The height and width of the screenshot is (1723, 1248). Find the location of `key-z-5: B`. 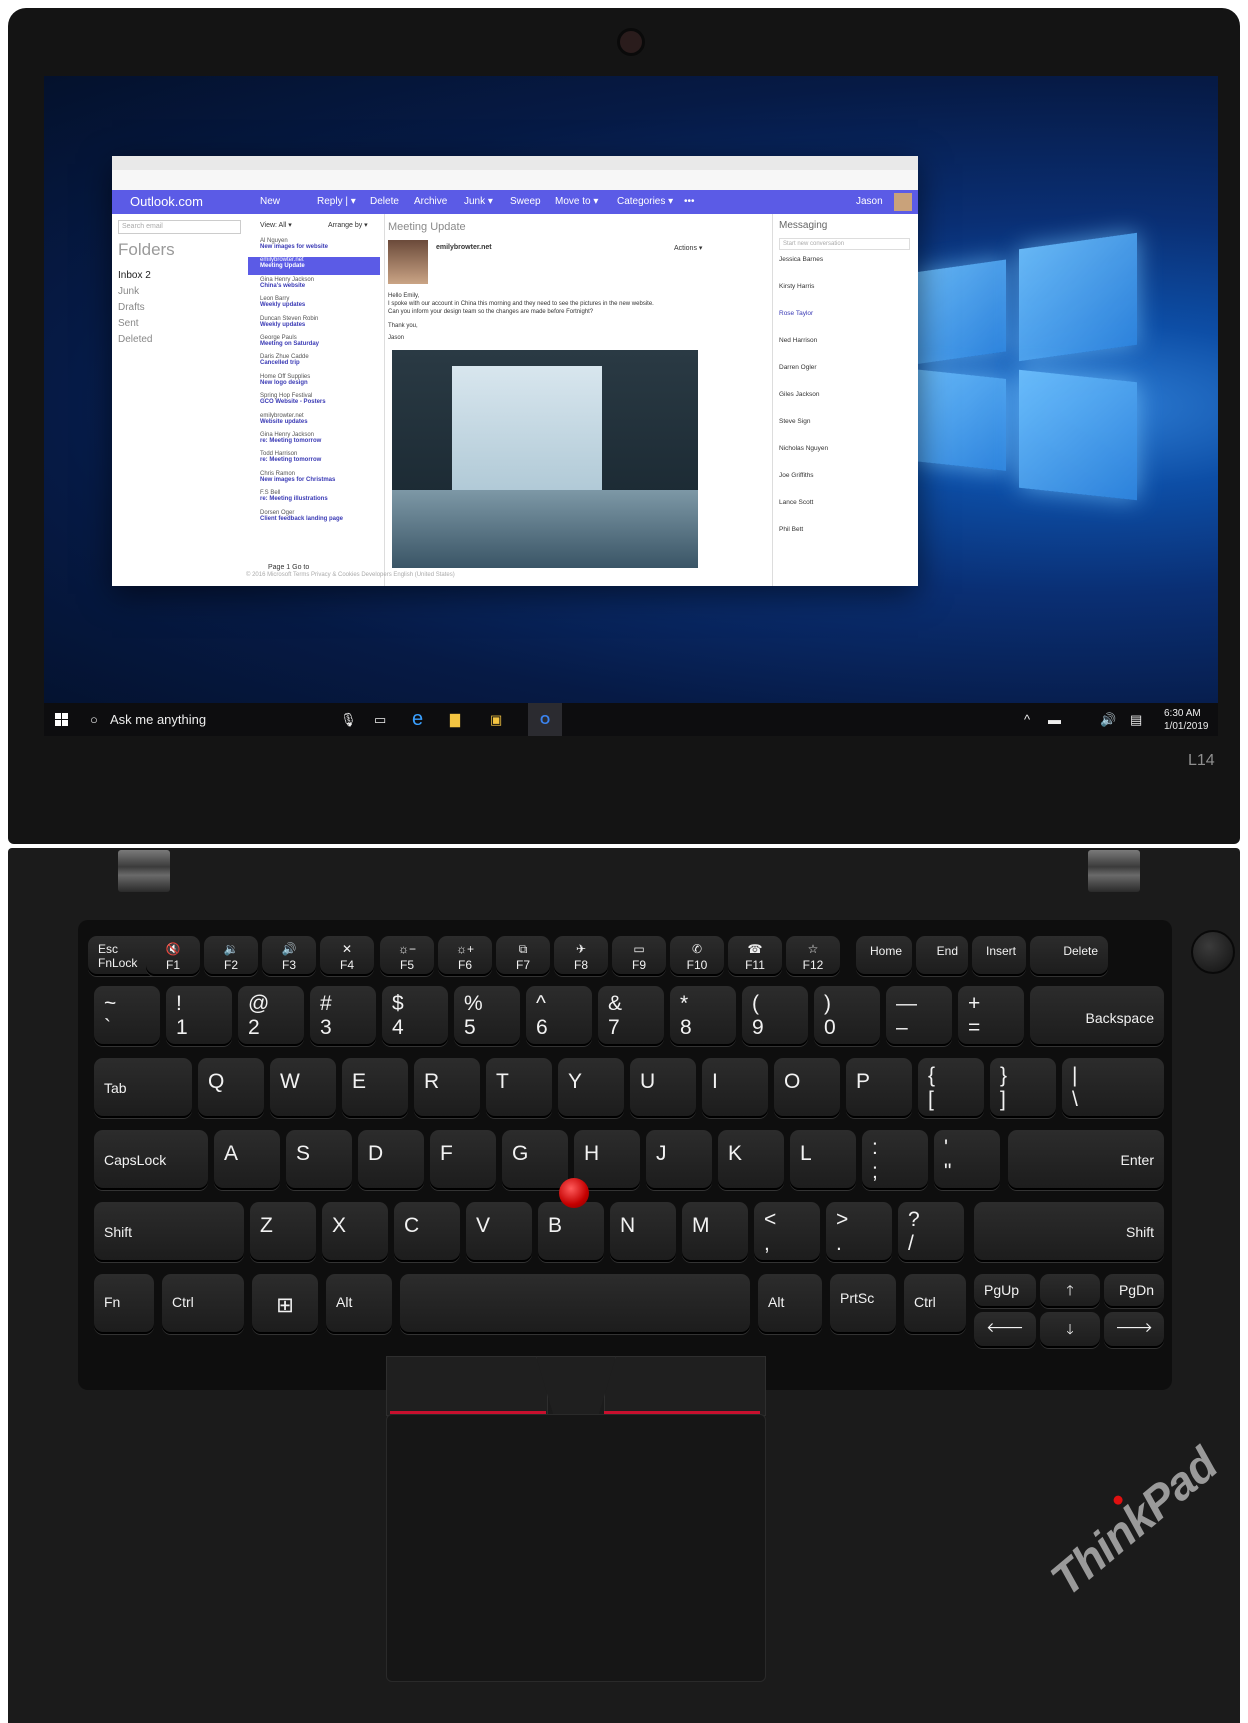

key-z-5: B is located at coordinates (571, 1232).